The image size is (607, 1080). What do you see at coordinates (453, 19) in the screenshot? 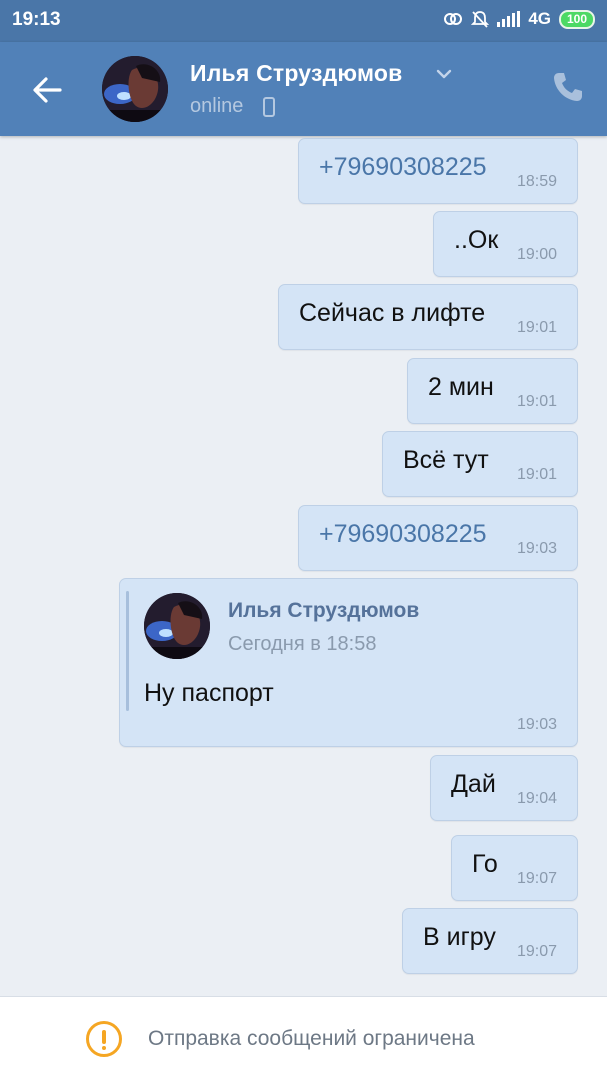
I see `sync-icon` at bounding box center [453, 19].